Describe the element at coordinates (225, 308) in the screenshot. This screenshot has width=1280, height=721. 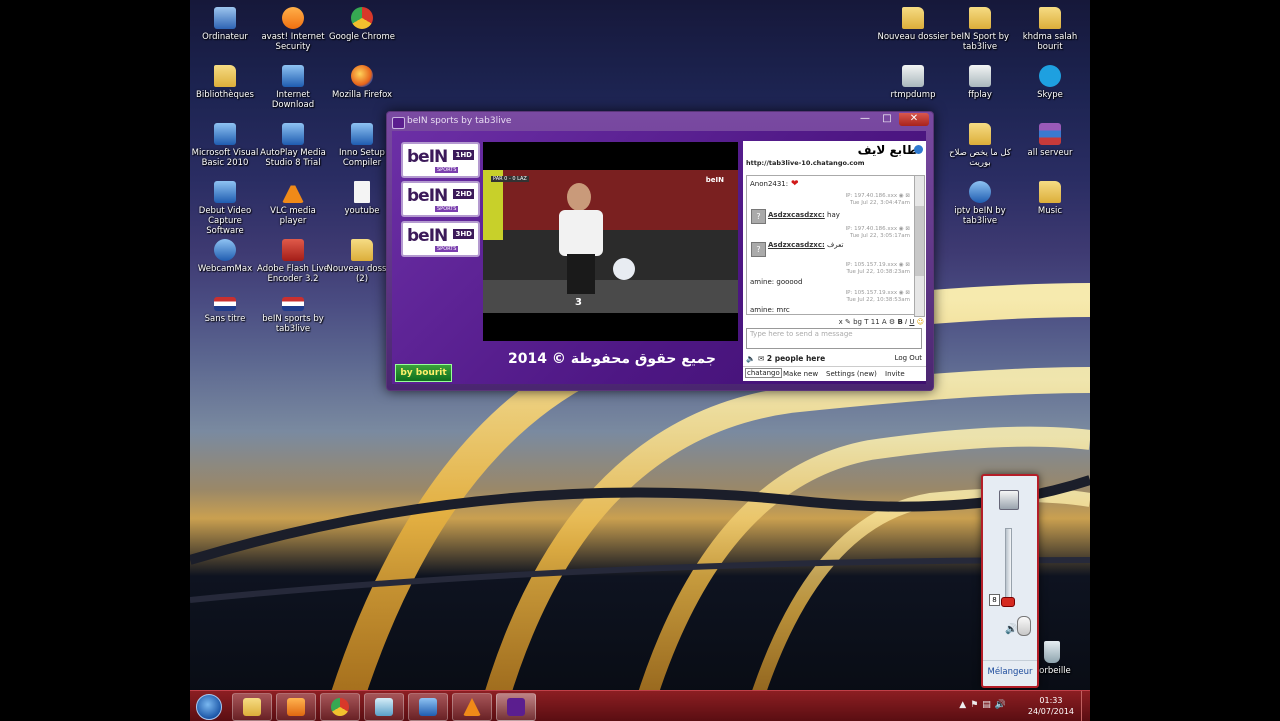
I see `desktop-icon-sans-titre: Sans titre` at that location.